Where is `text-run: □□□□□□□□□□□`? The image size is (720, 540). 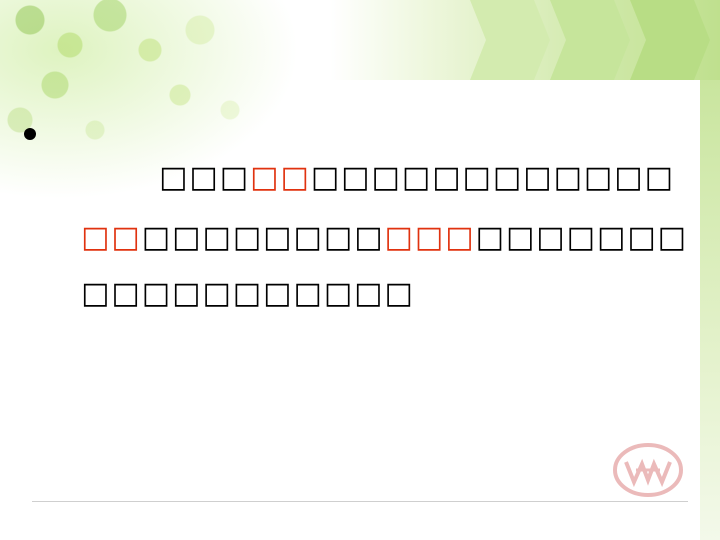 text-run: □□□□□□□□□□□ is located at coordinates (248, 293).